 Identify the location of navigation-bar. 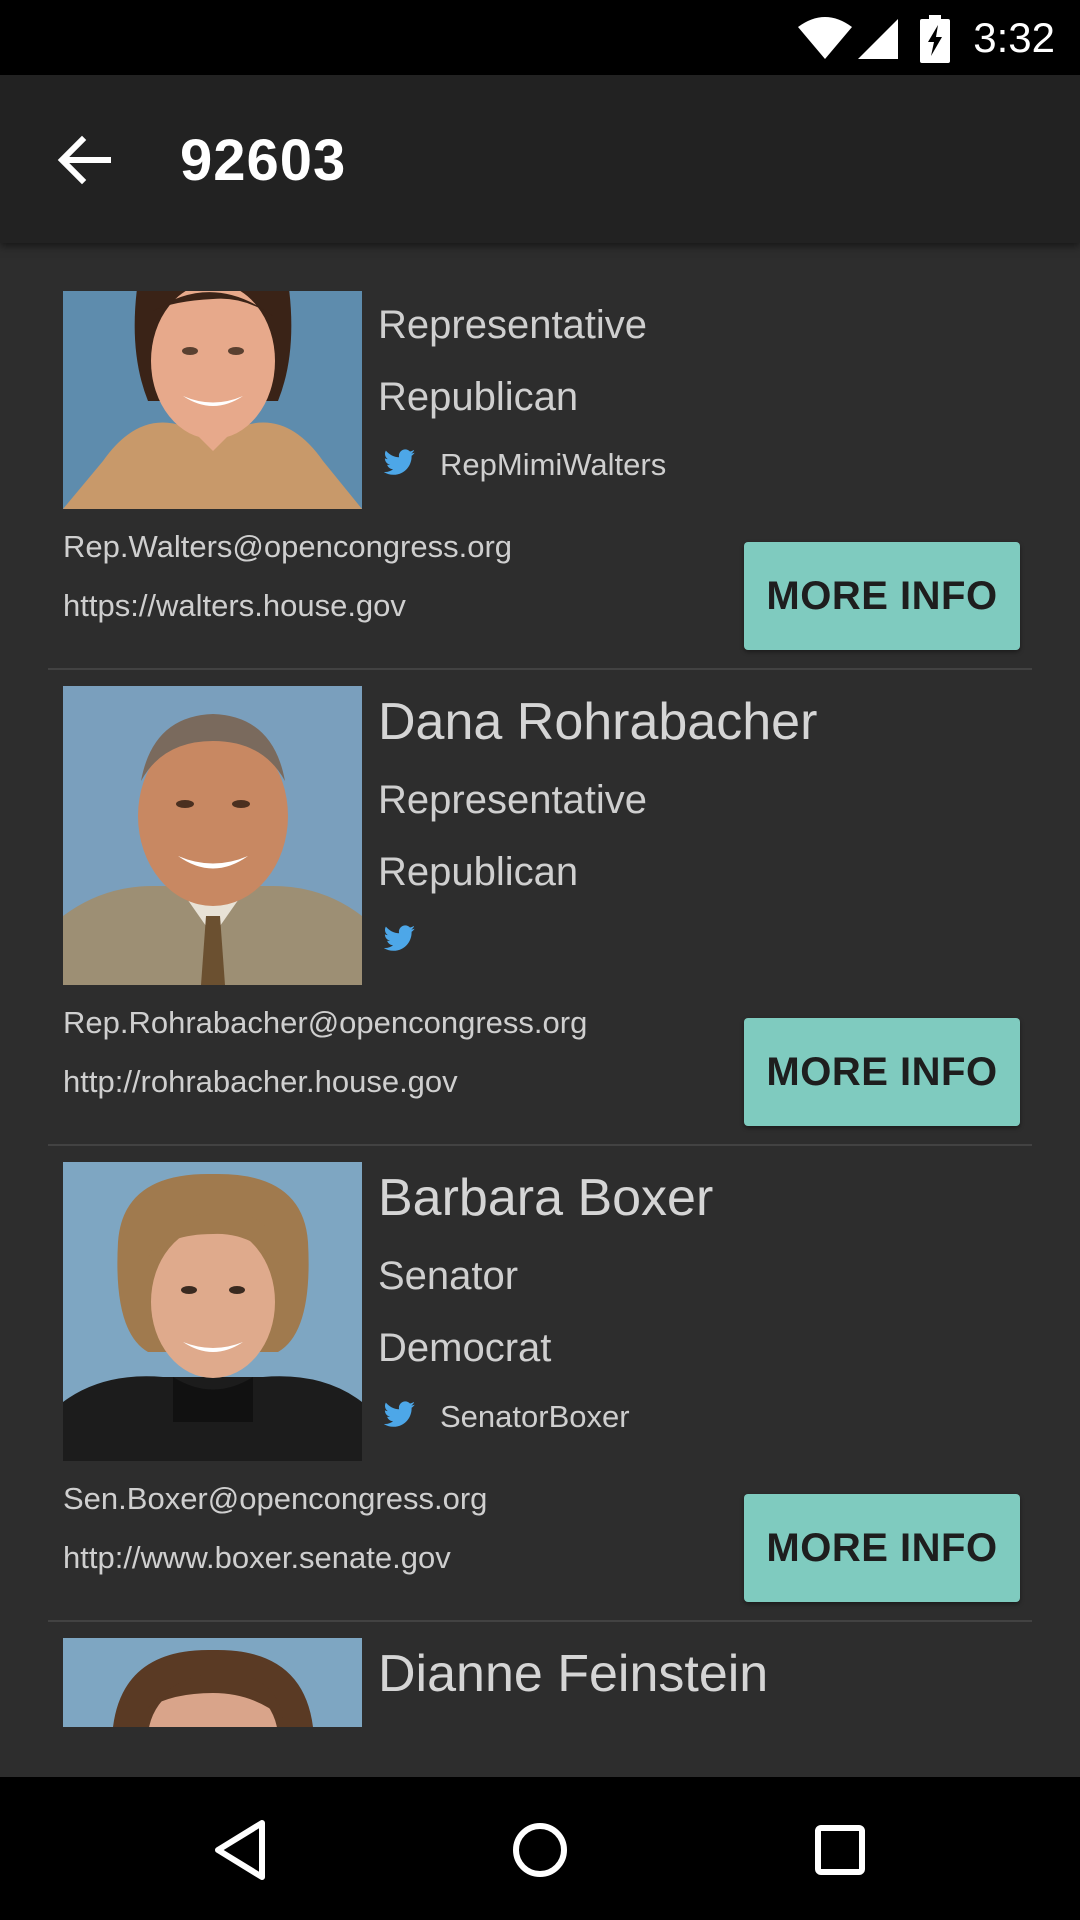
(540, 1848).